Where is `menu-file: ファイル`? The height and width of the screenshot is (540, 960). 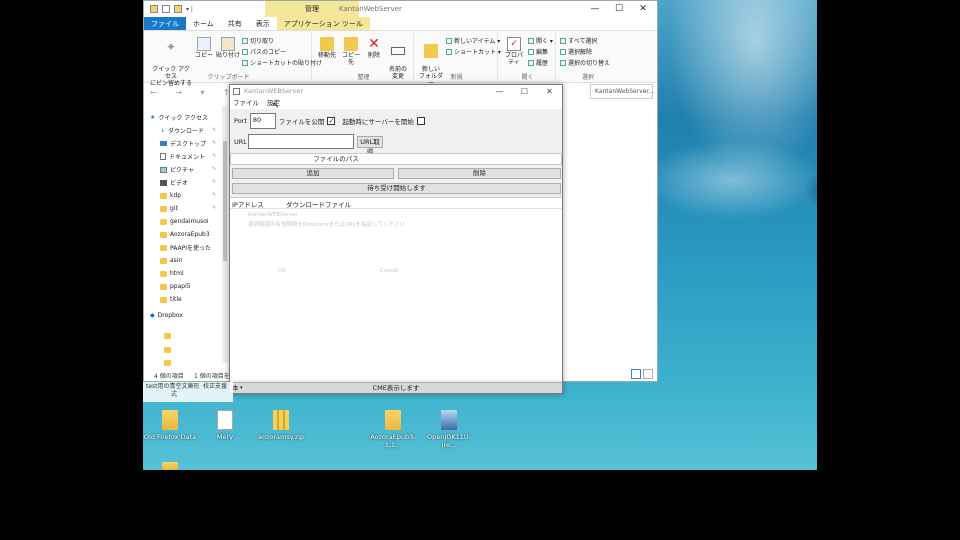
menu-file: ファイル is located at coordinates (246, 103).